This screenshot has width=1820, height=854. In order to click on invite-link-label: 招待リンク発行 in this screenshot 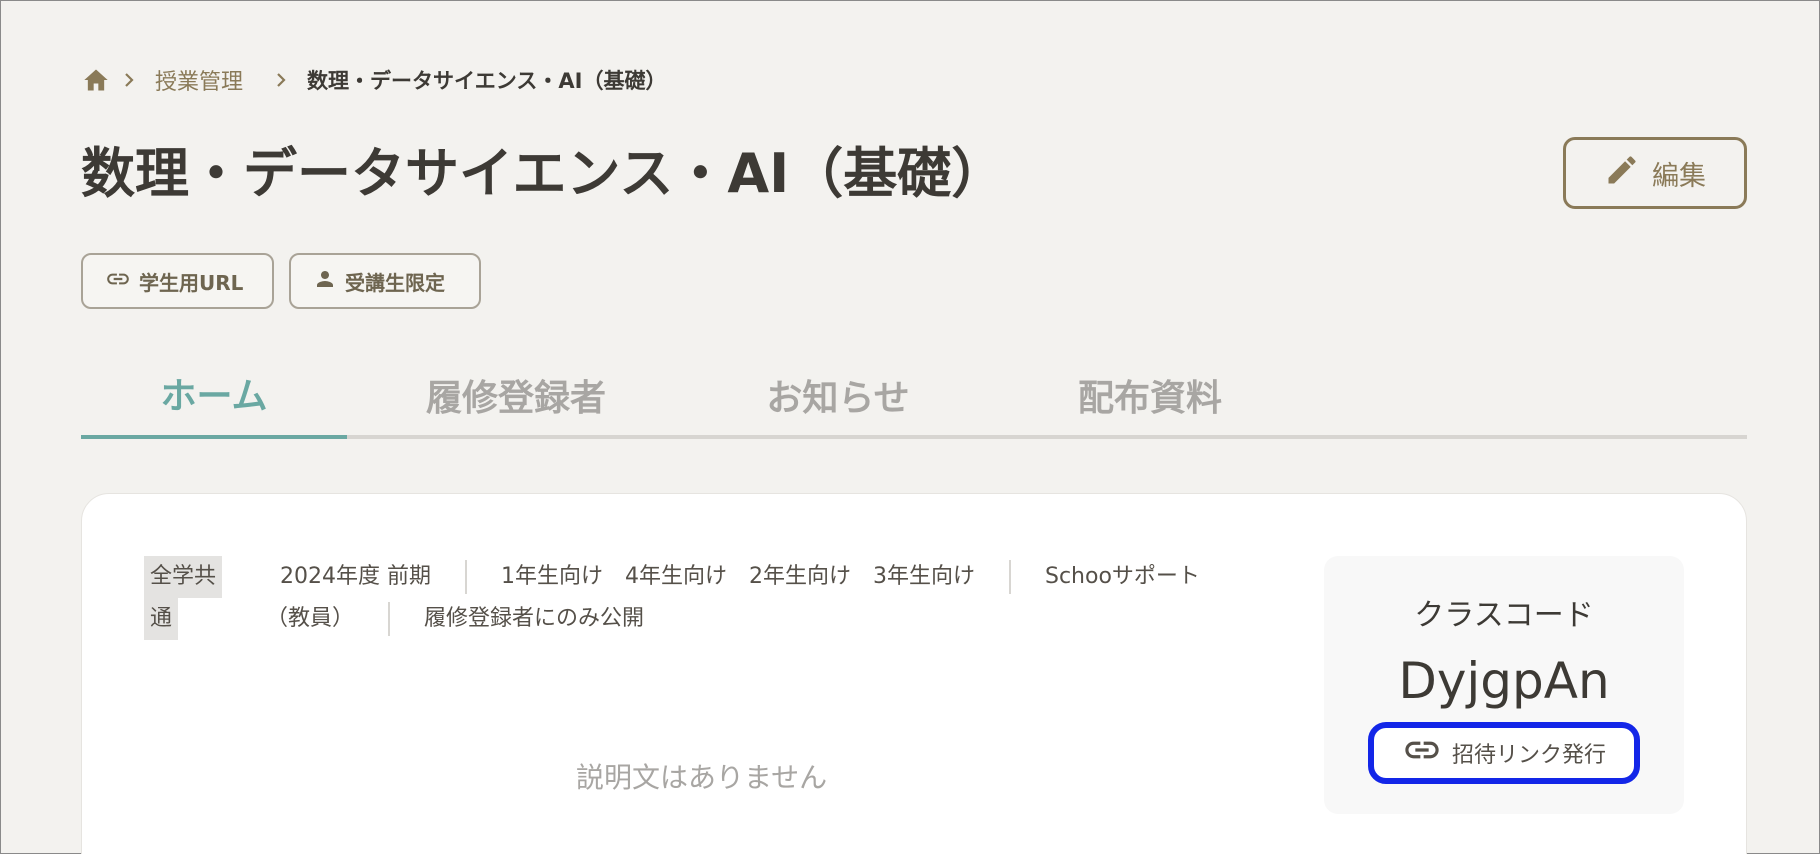, I will do `click(1528, 755)`.